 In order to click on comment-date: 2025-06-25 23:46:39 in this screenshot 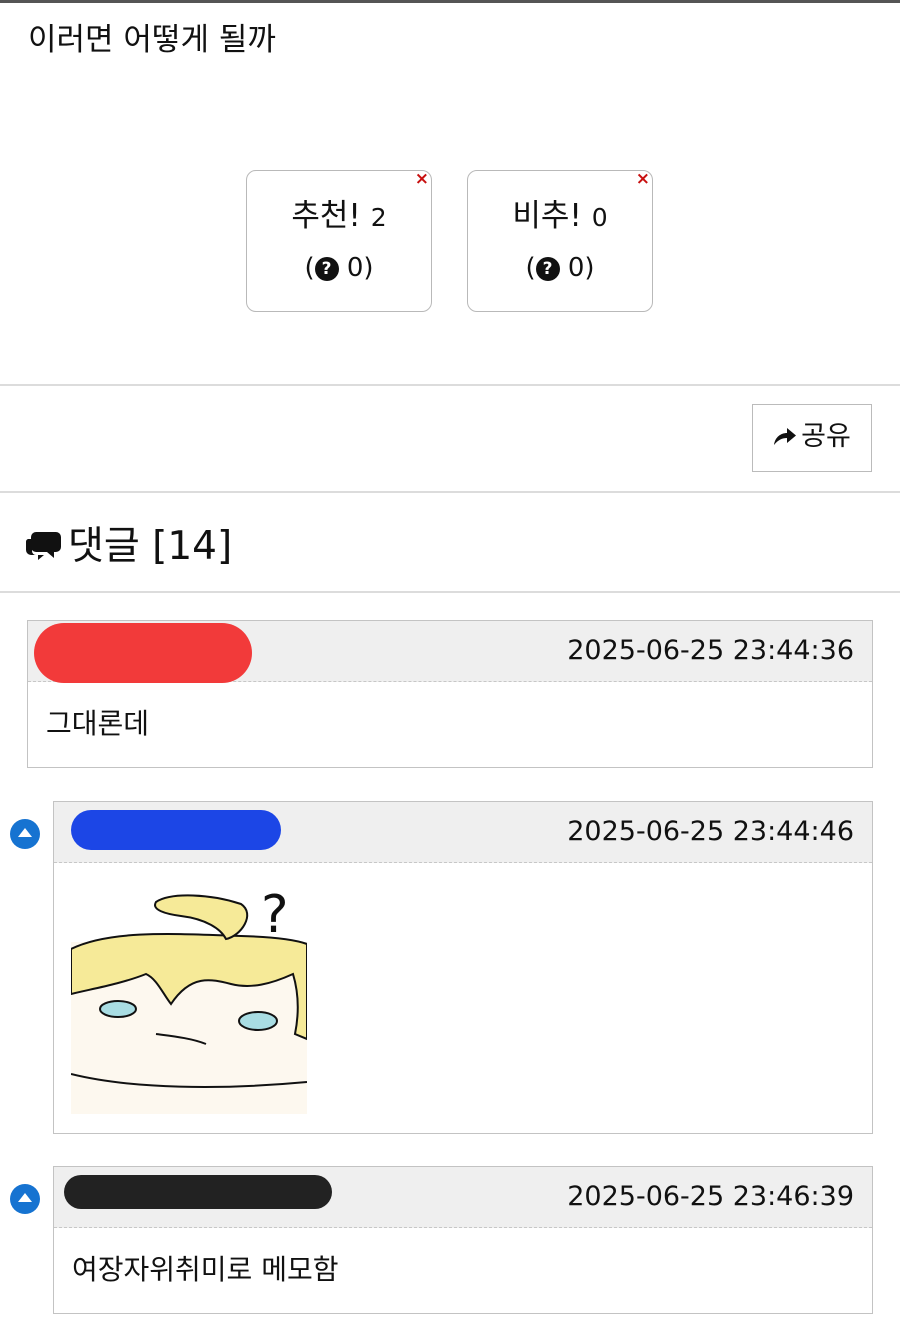, I will do `click(710, 1196)`.